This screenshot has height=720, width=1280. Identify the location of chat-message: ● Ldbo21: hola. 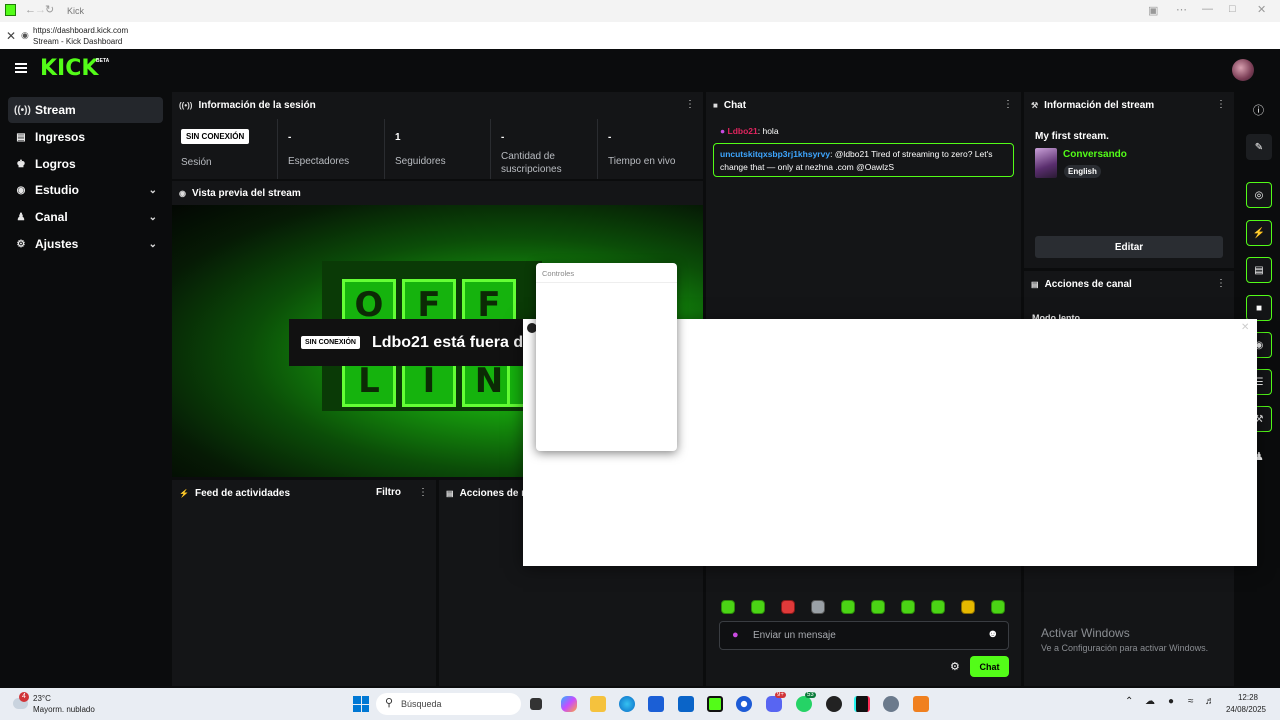
(749, 131).